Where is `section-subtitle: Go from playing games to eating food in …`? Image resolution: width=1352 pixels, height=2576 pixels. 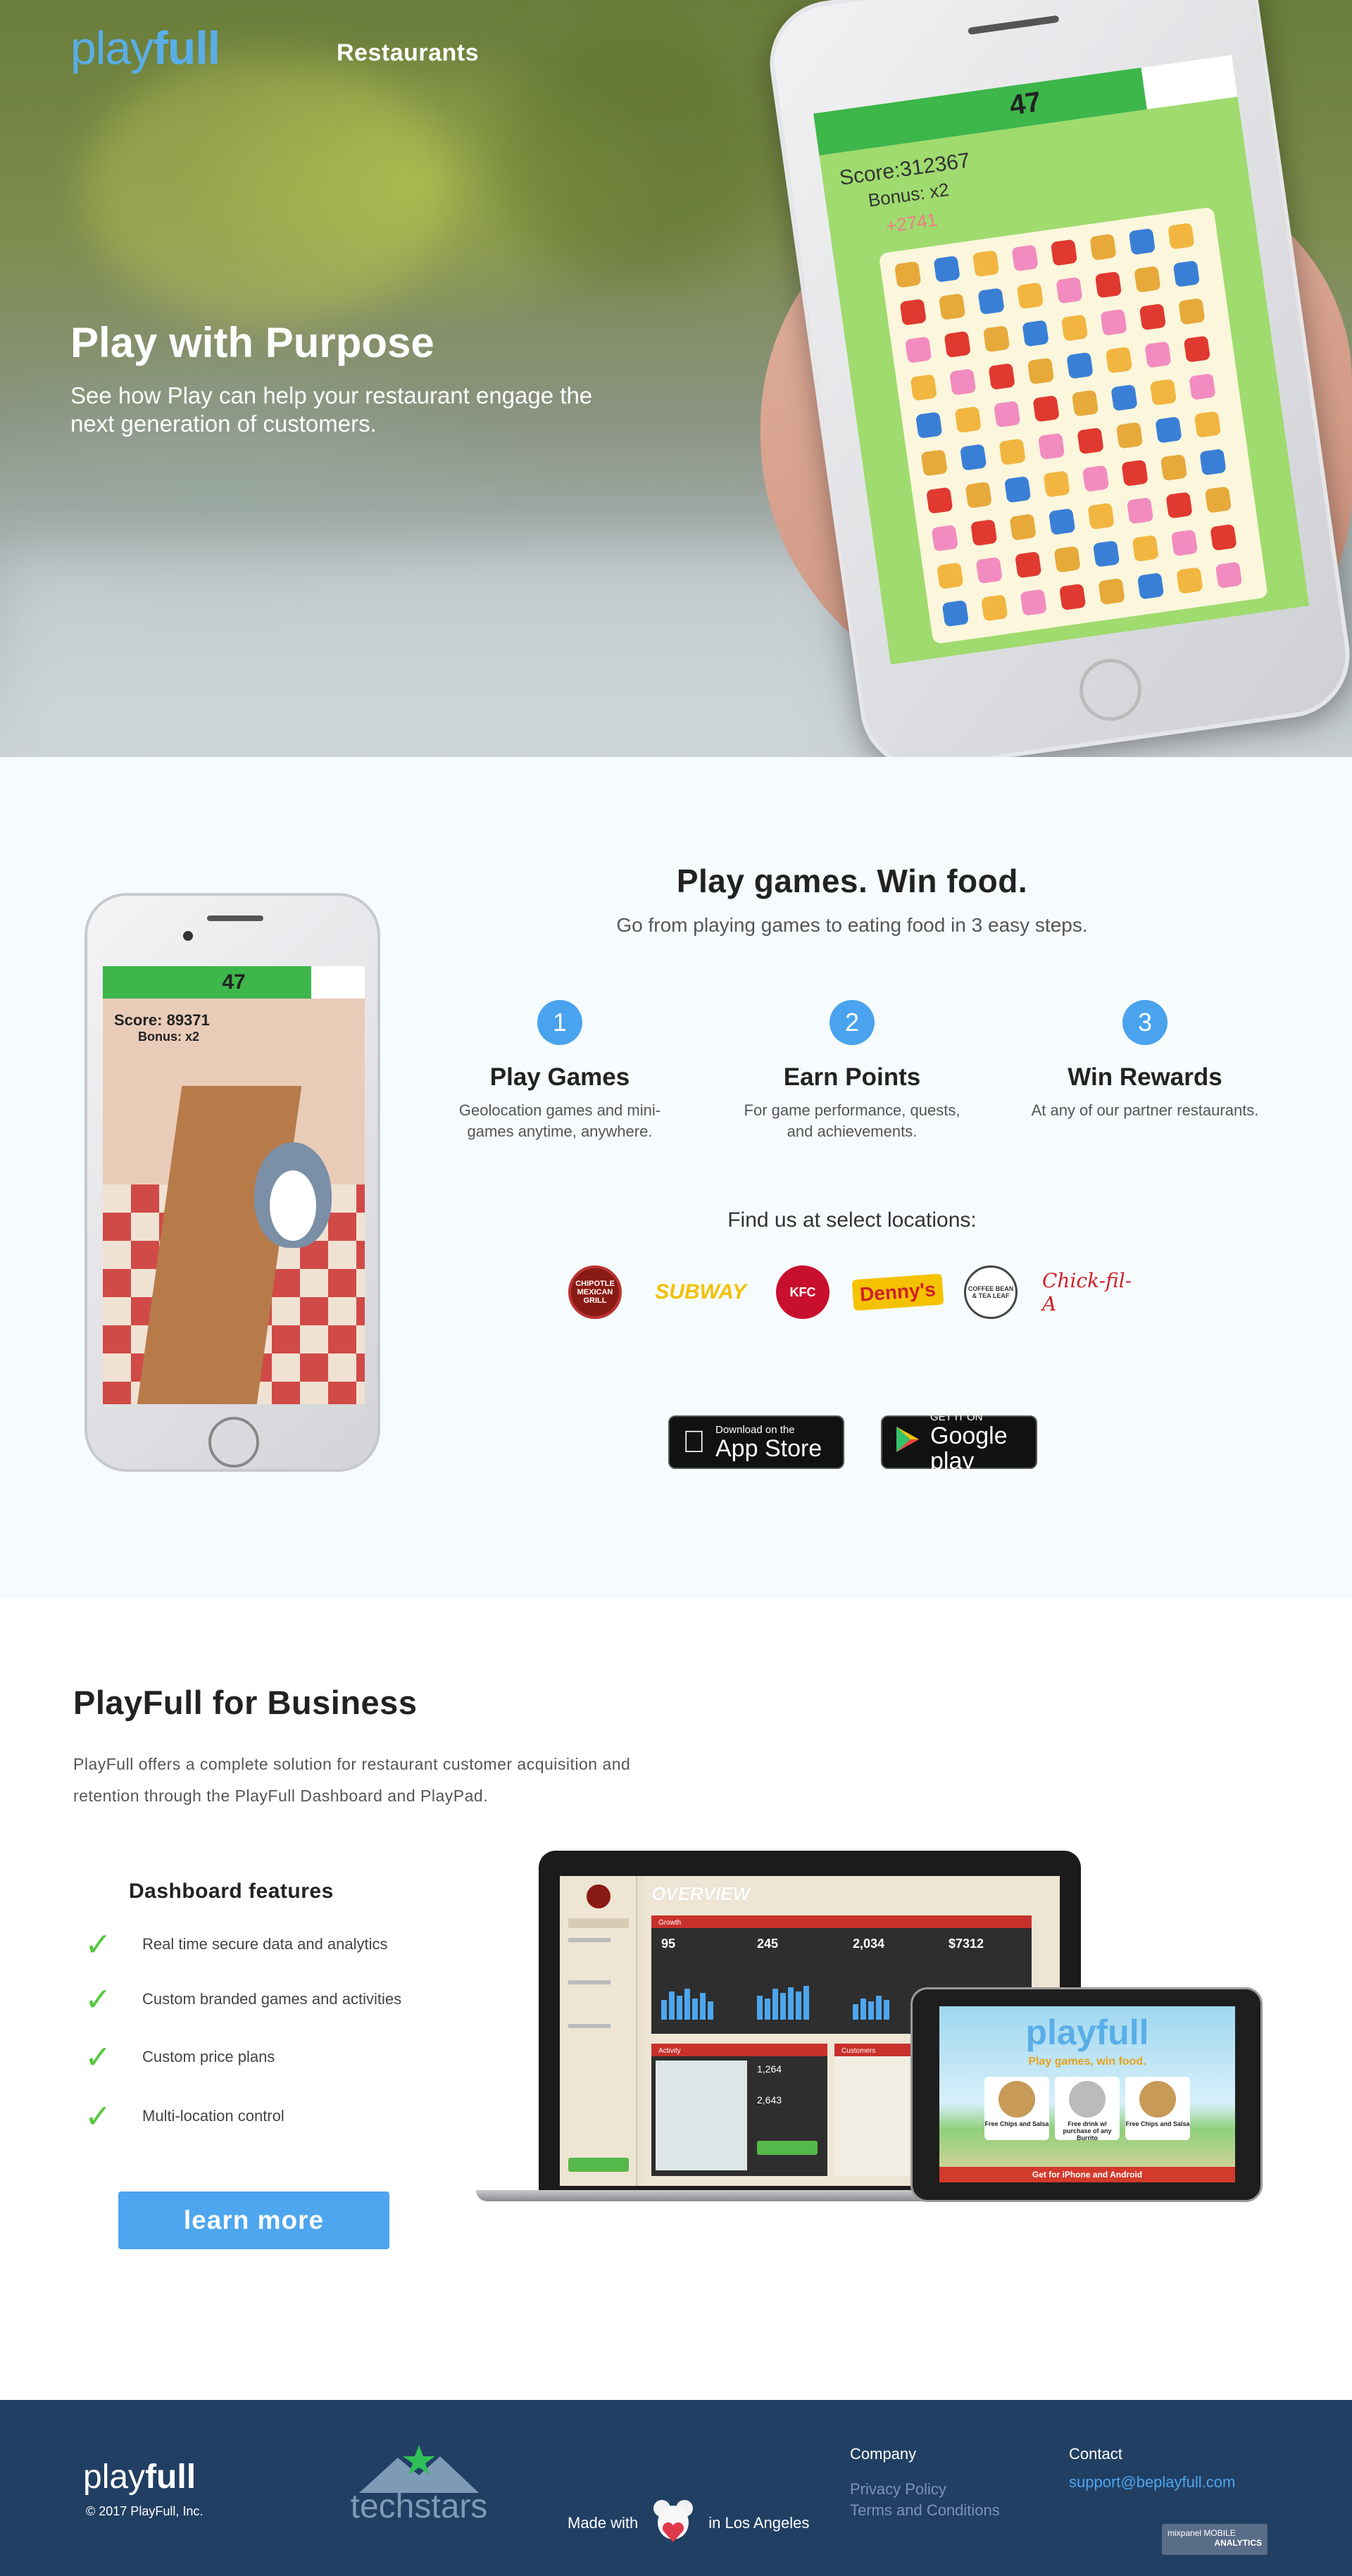
section-subtitle: Go from playing games to eating food in … is located at coordinates (852, 925).